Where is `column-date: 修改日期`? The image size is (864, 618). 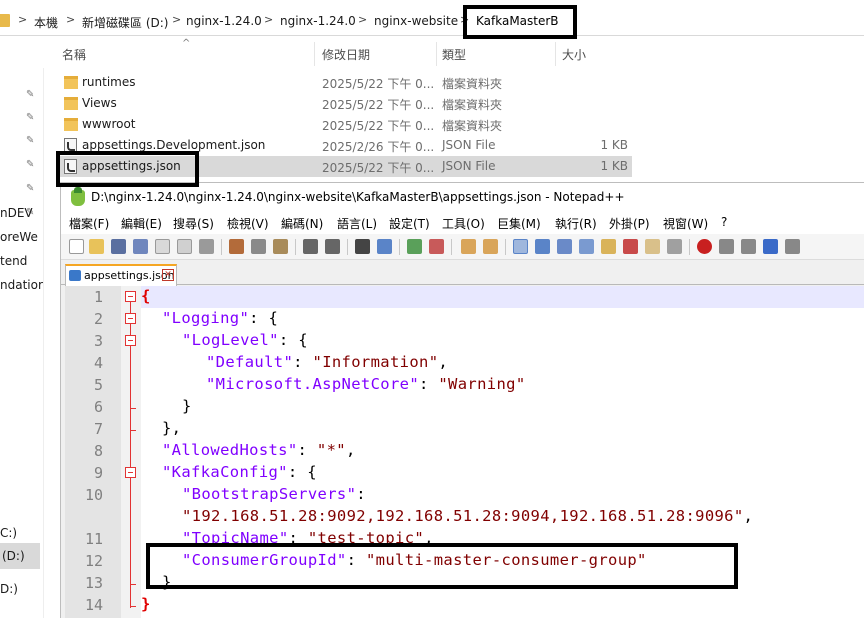 column-date: 修改日期 is located at coordinates (346, 54).